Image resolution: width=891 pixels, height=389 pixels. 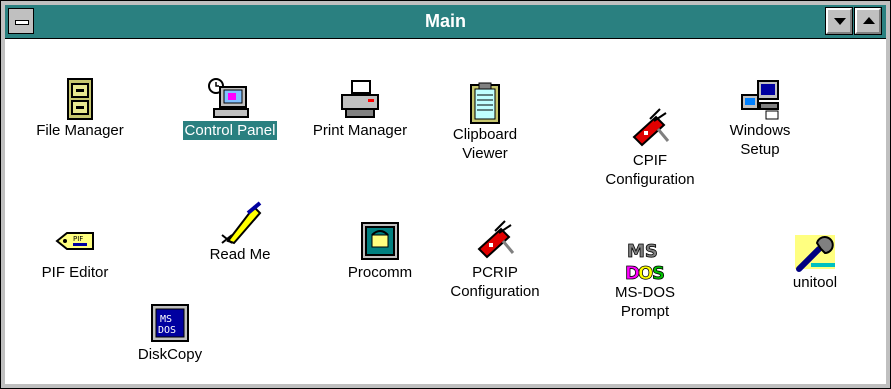 I want to click on program-item-diskcopy: MS DOS DiskCopy, so click(x=170, y=332).